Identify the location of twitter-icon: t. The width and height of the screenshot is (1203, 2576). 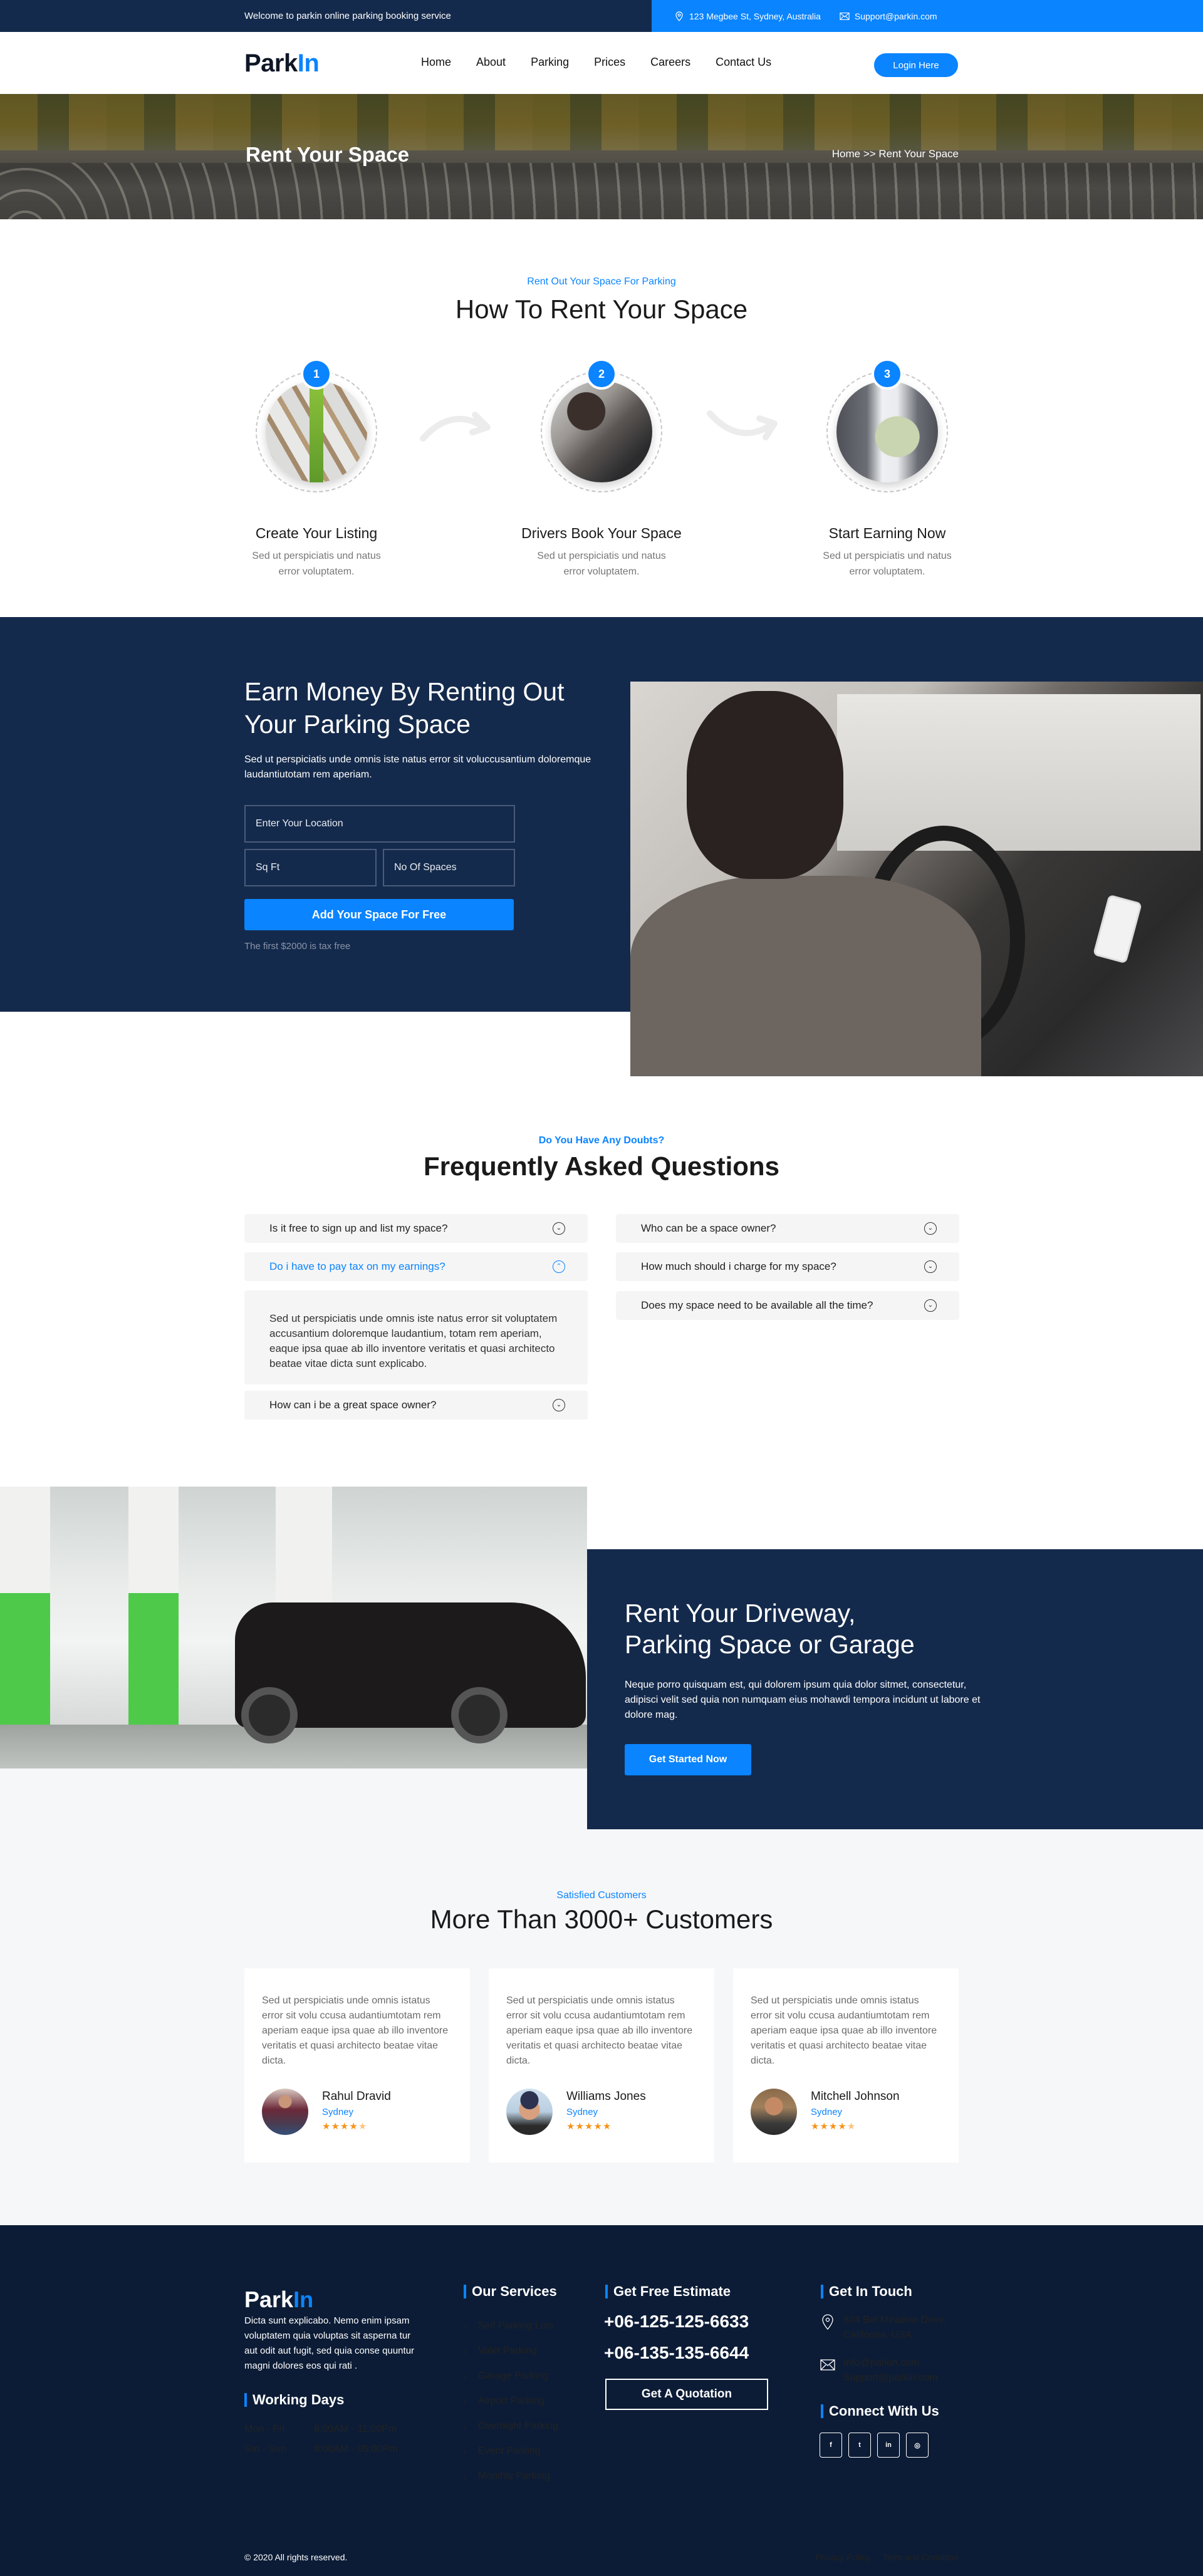
(859, 2445).